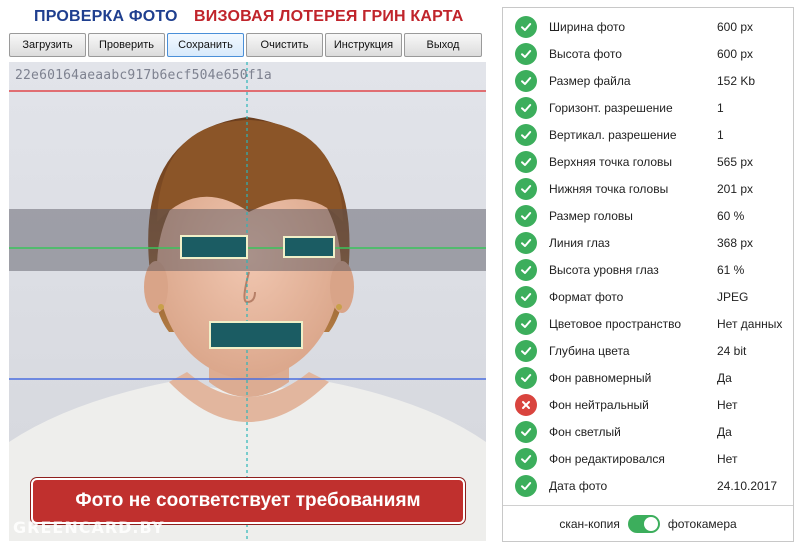 This screenshot has width=800, height=547. I want to click on check-row: Высота уровня глаз 61 %, so click(648, 269).